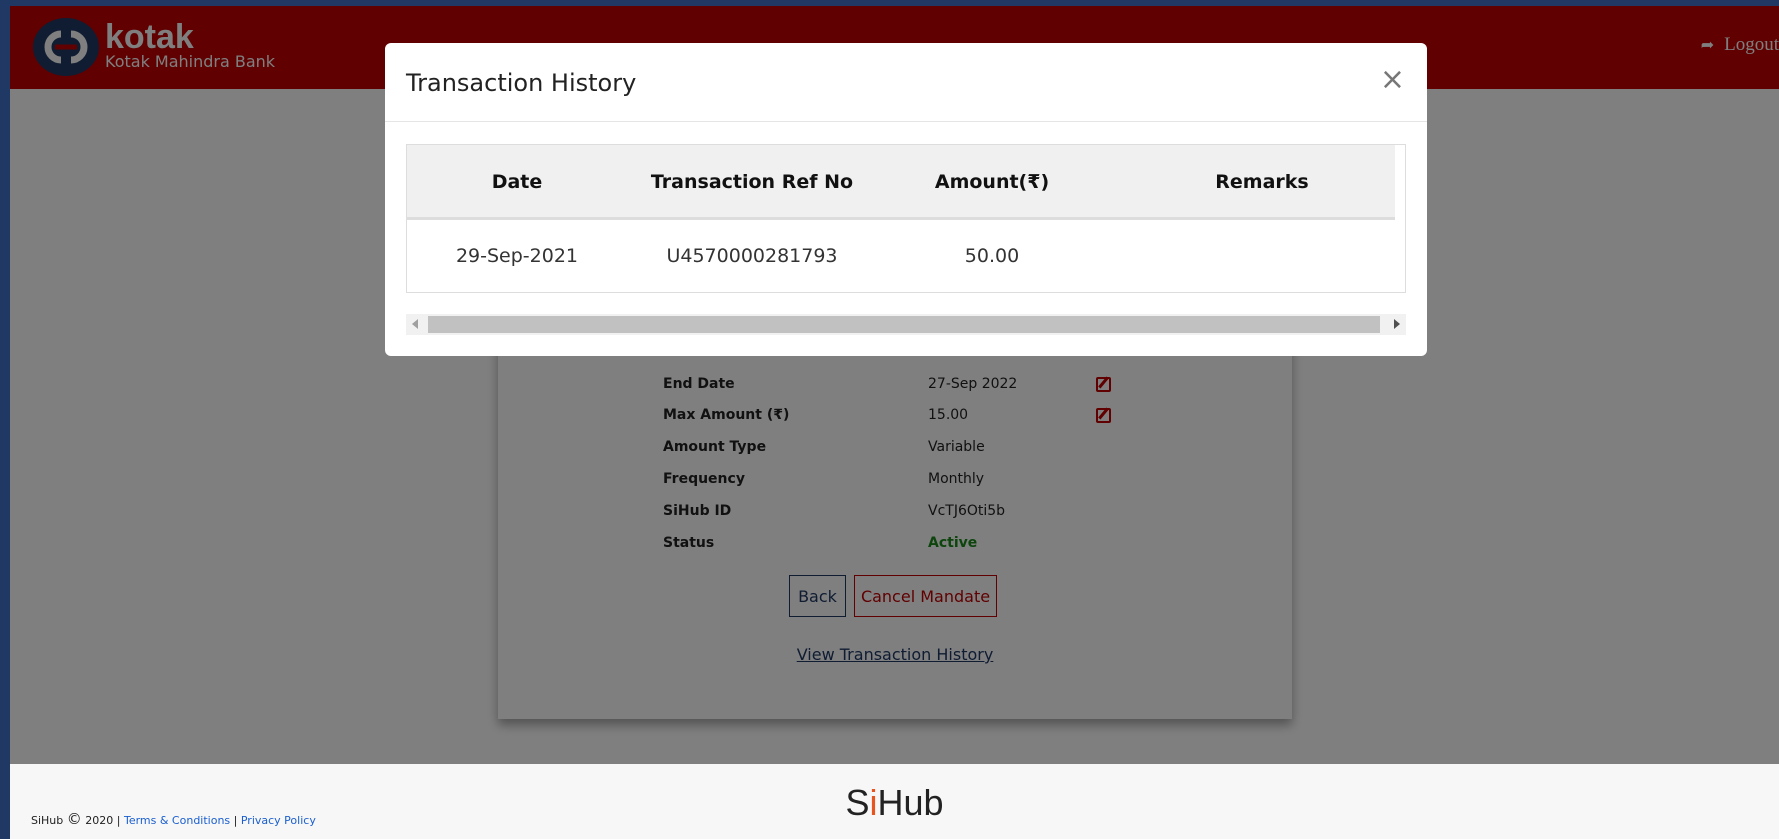 The height and width of the screenshot is (839, 1779). I want to click on modal-header: Transaction History ×, so click(906, 82).